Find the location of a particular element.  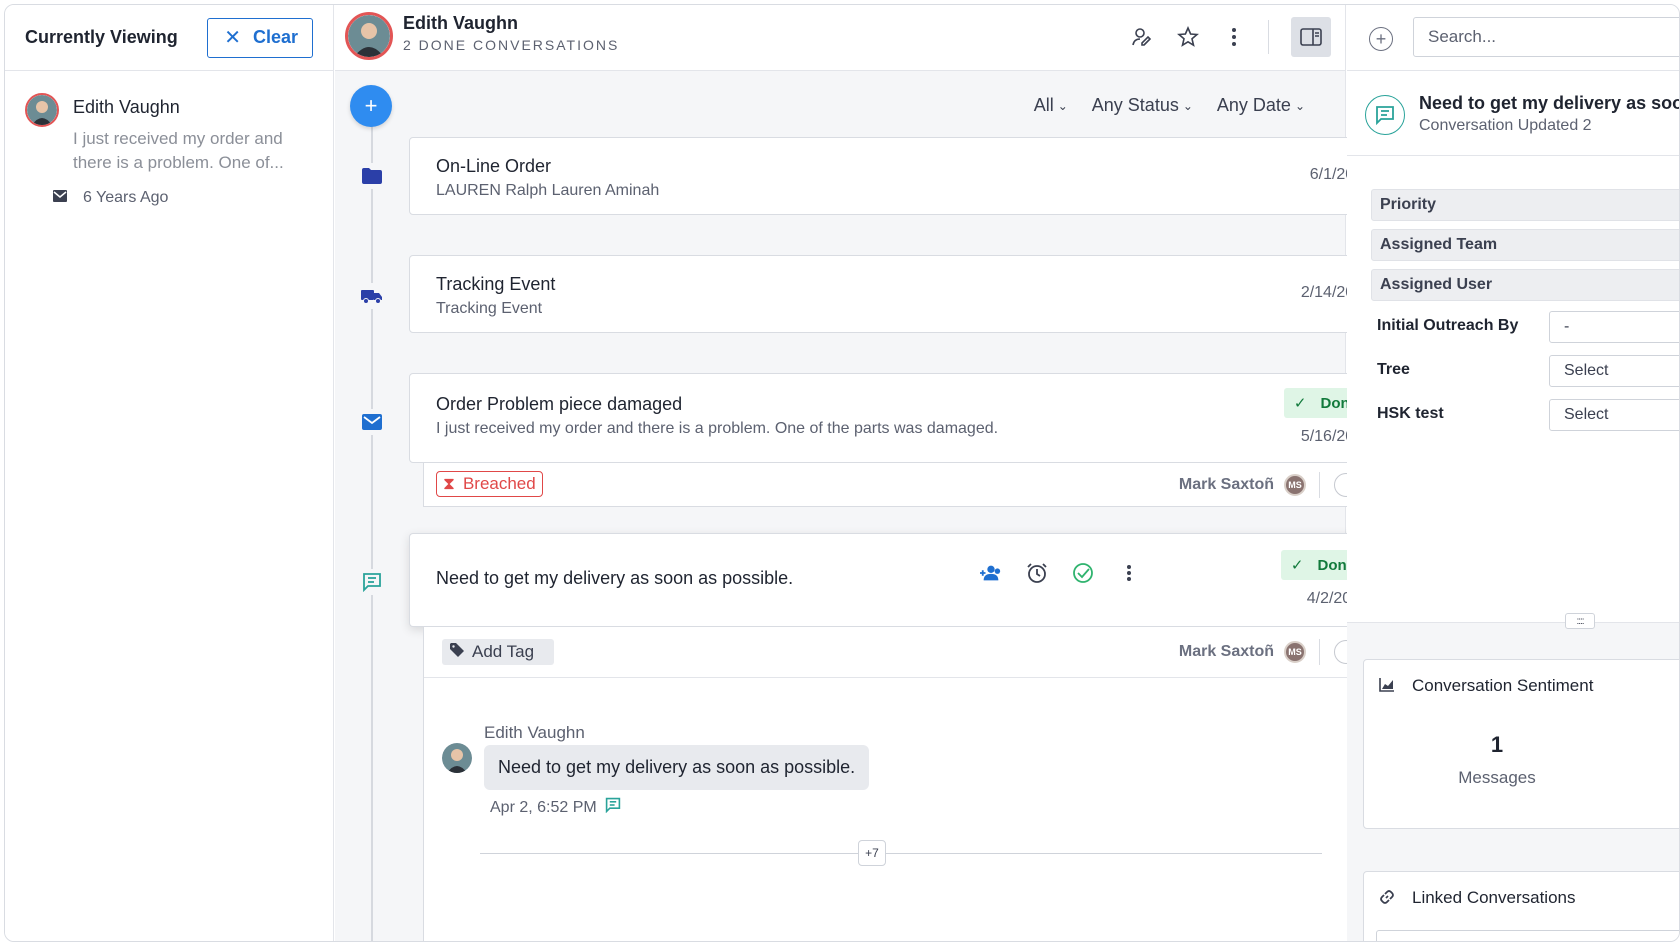

assignee-avatar: MS is located at coordinates (1295, 652).